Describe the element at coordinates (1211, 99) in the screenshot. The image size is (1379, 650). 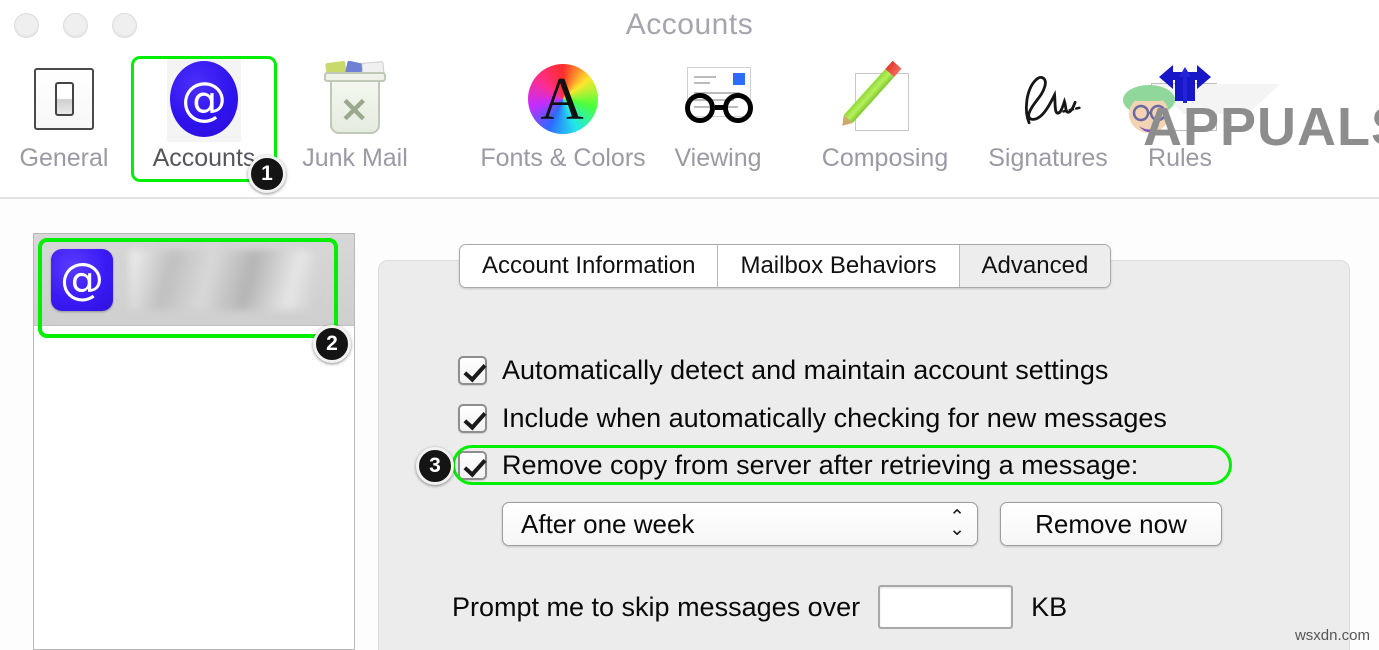
I see `envelope-arrows-icon` at that location.